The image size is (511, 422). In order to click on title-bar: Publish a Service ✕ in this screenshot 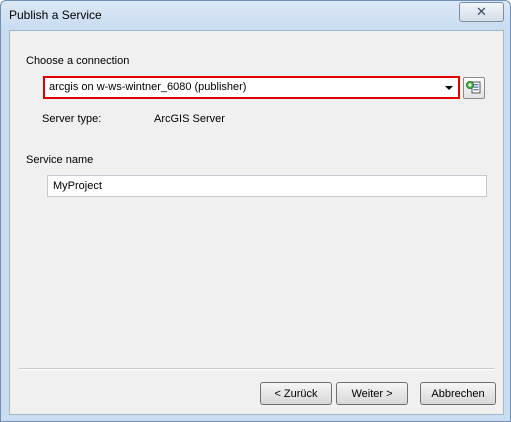, I will do `click(255, 15)`.